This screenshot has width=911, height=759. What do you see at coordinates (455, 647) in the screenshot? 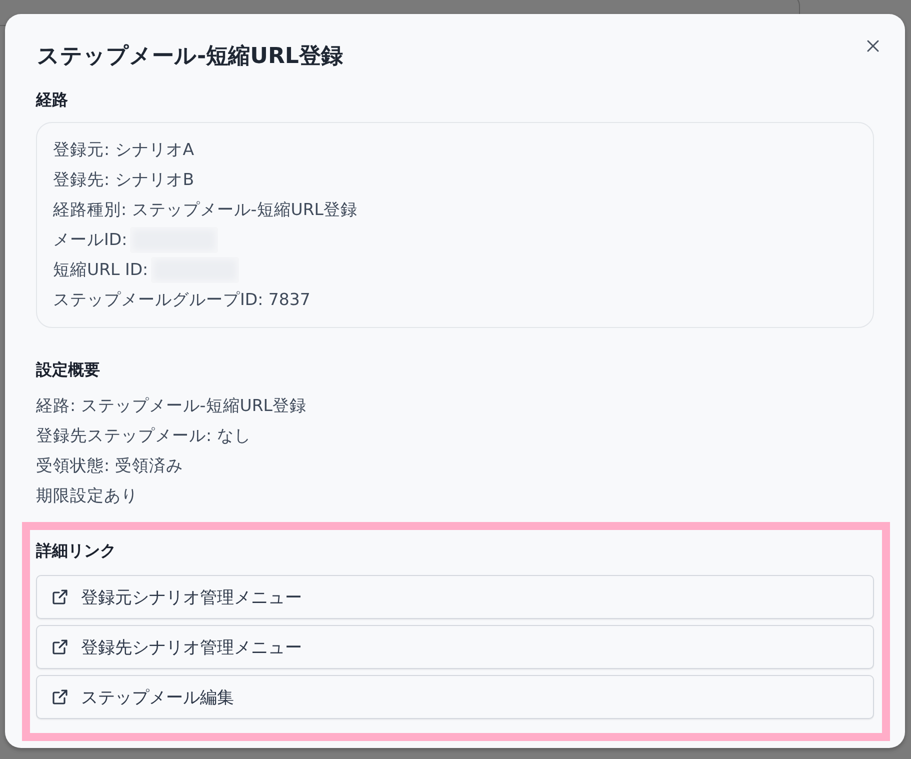
I see `link-button: 登録先シナリオ管理メニュー` at bounding box center [455, 647].